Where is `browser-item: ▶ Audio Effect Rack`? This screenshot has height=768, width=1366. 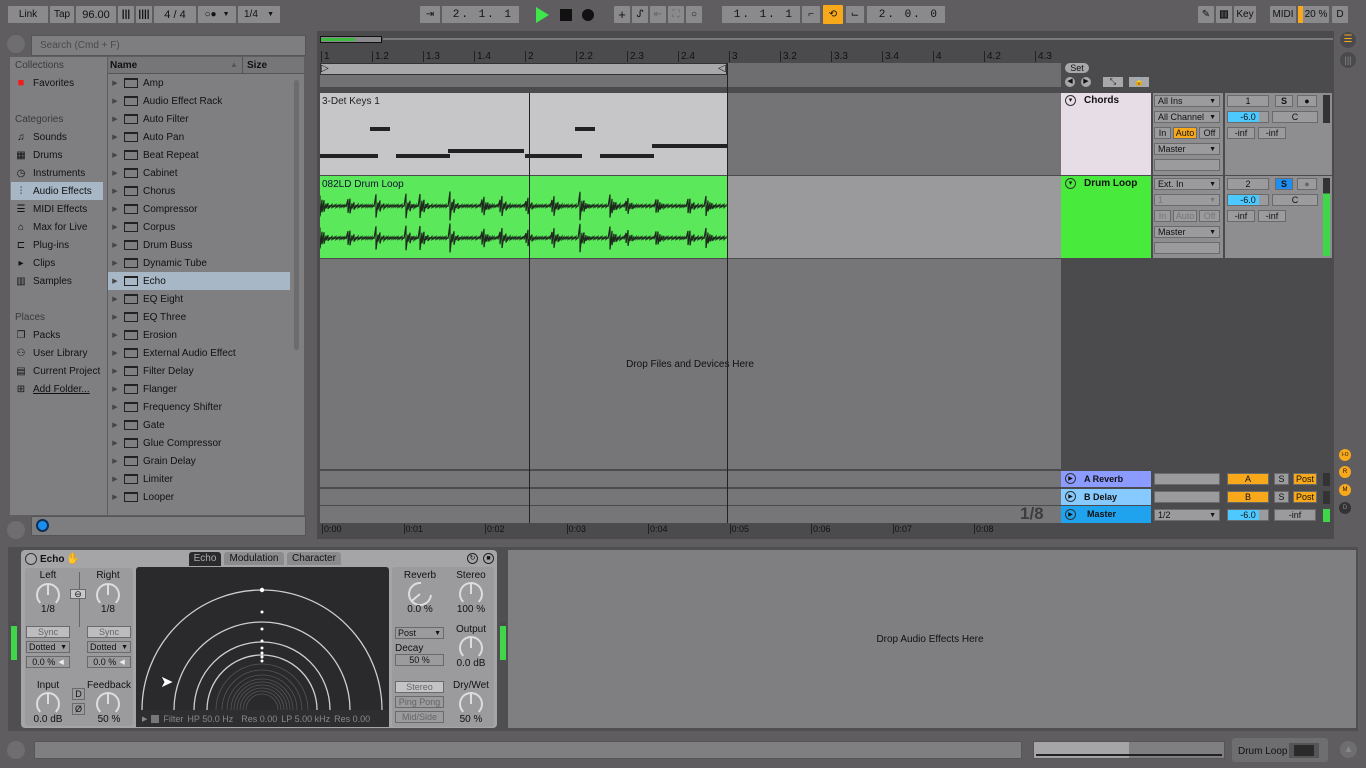 browser-item: ▶ Audio Effect Rack is located at coordinates (199, 101).